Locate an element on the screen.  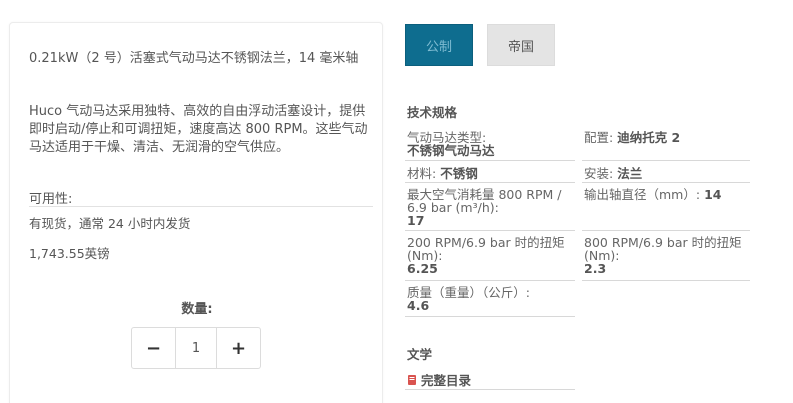
quantity-label: 数量: is located at coordinates (197, 309).